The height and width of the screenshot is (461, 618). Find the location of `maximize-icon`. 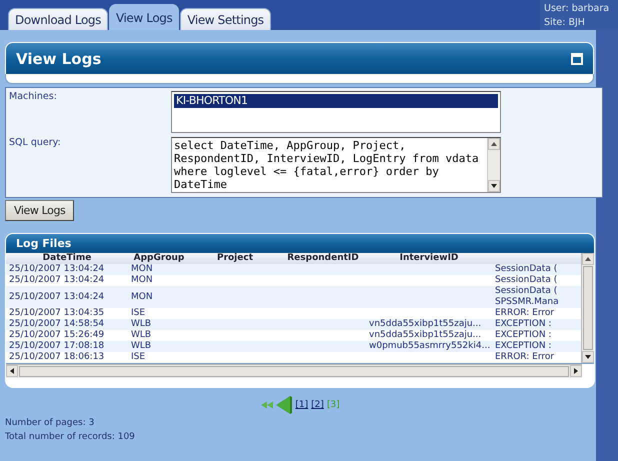

maximize-icon is located at coordinates (577, 58).